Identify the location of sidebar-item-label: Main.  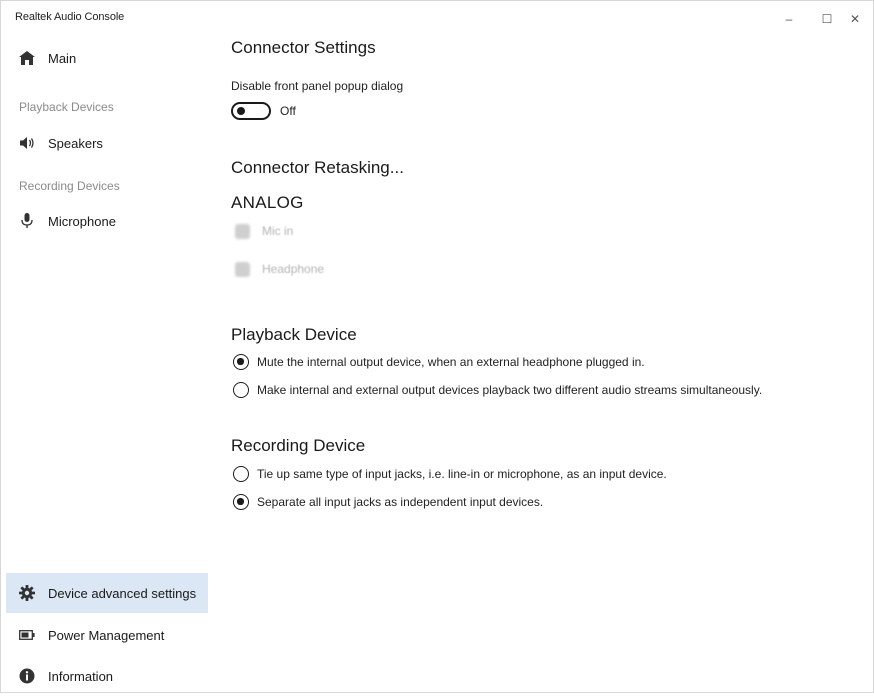
(62, 58).